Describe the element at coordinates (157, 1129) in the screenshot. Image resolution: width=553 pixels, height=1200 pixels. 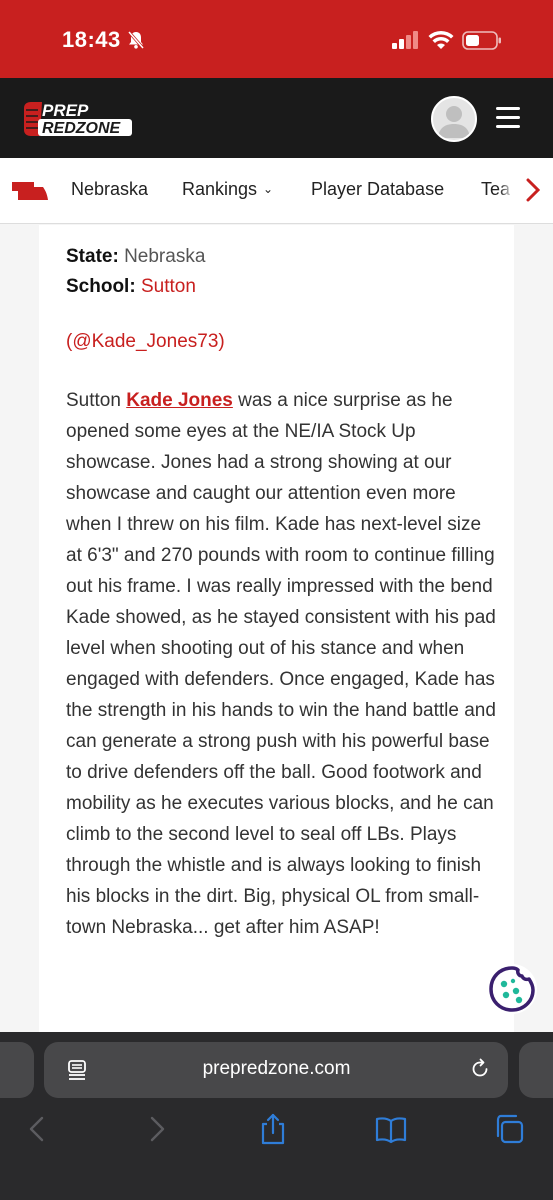
I see `forward-icon` at that location.